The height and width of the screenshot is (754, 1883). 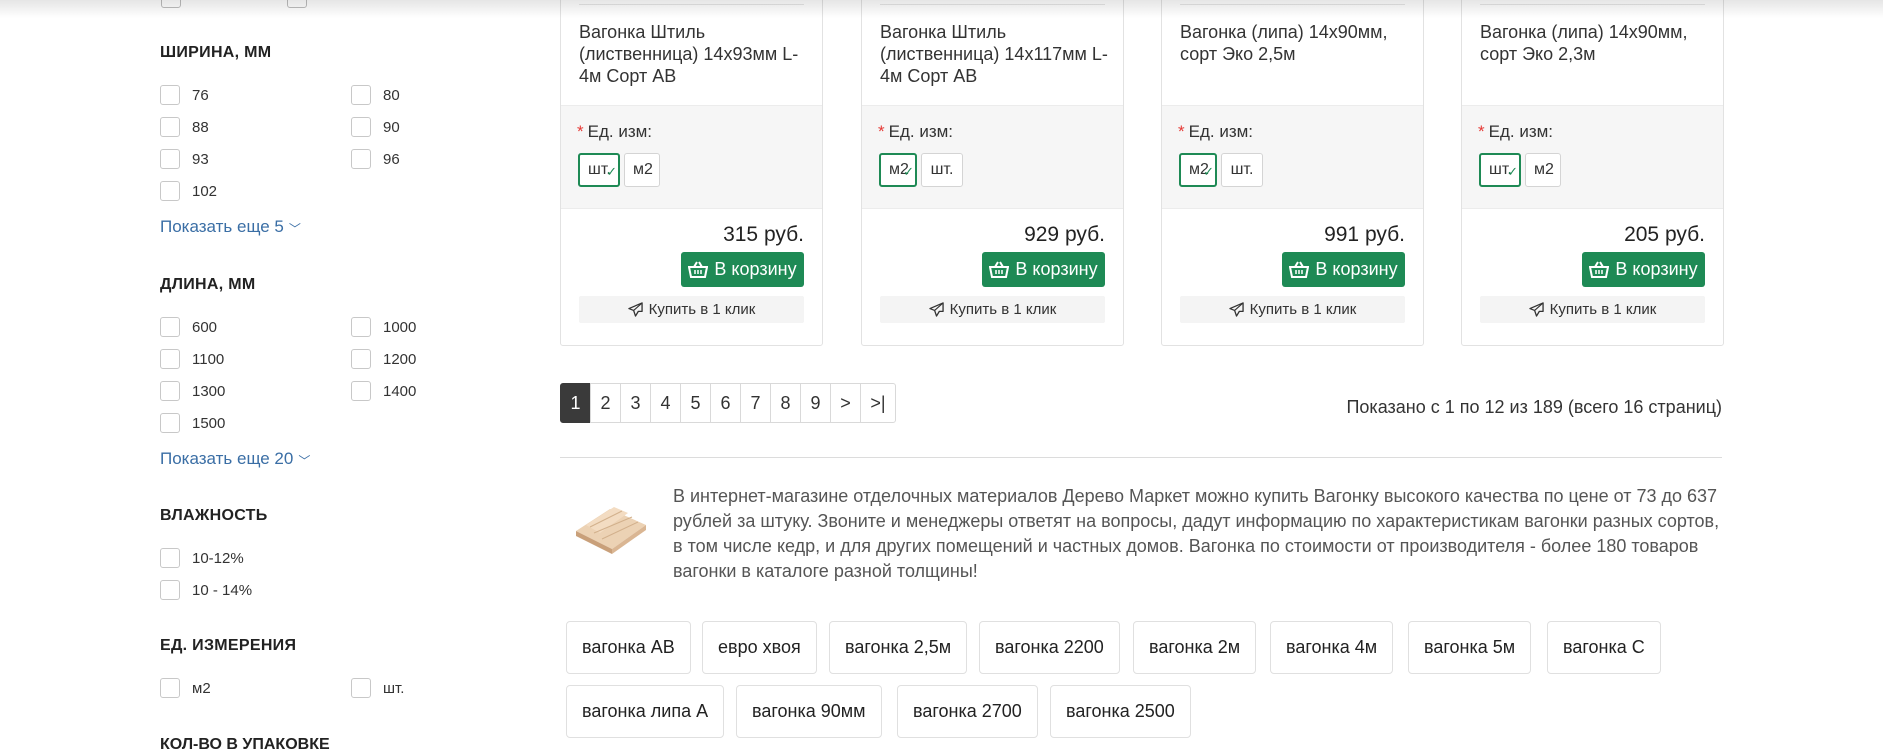 What do you see at coordinates (431, 359) in the screenshot?
I see `filter-option: 1200` at bounding box center [431, 359].